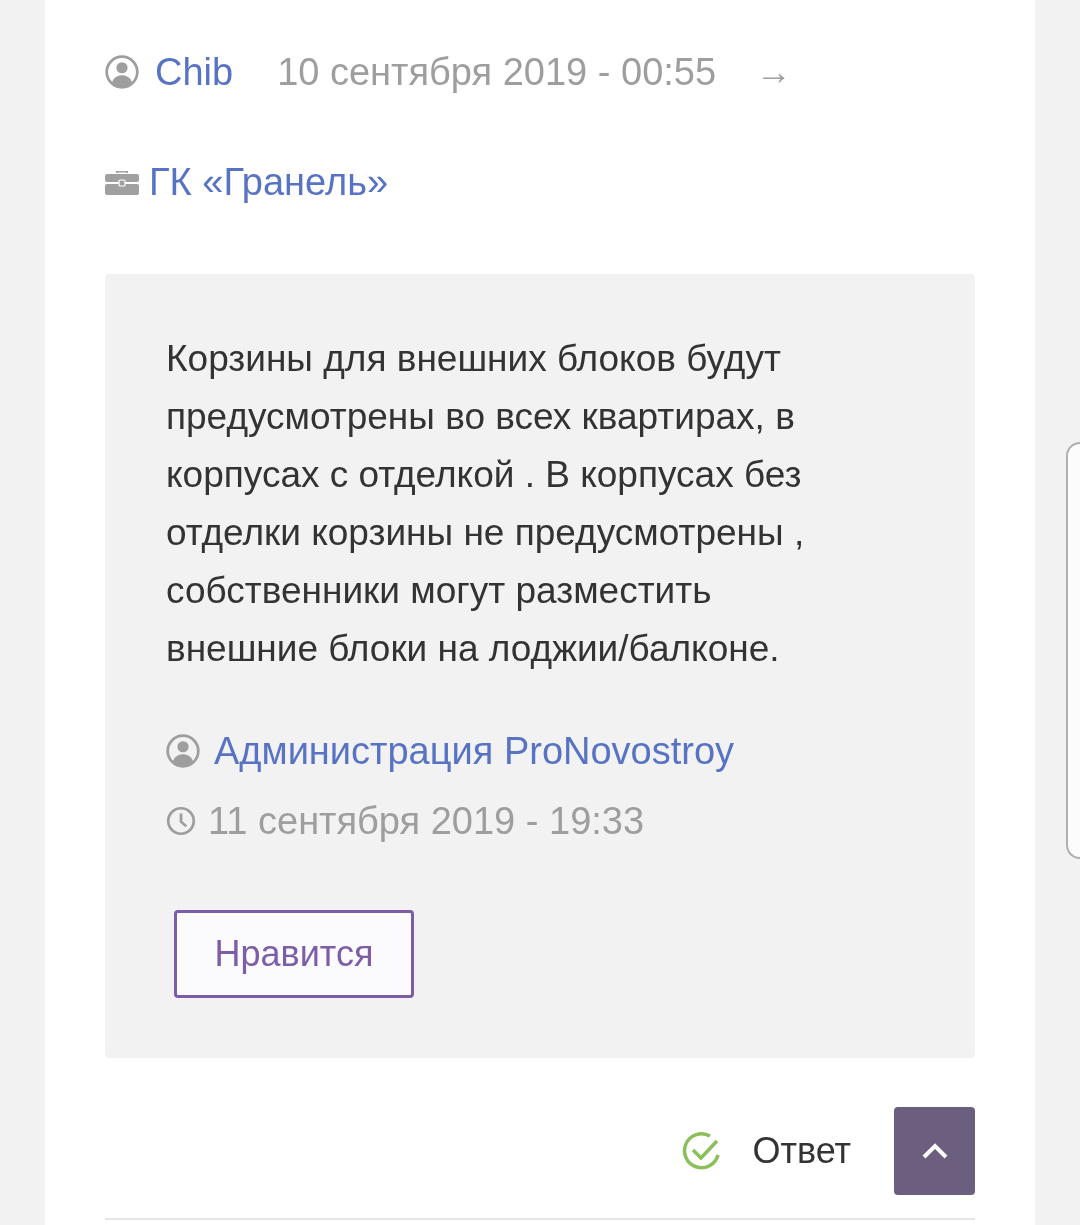  I want to click on reply-author-link: Администрация ProNovostroy, so click(474, 751).